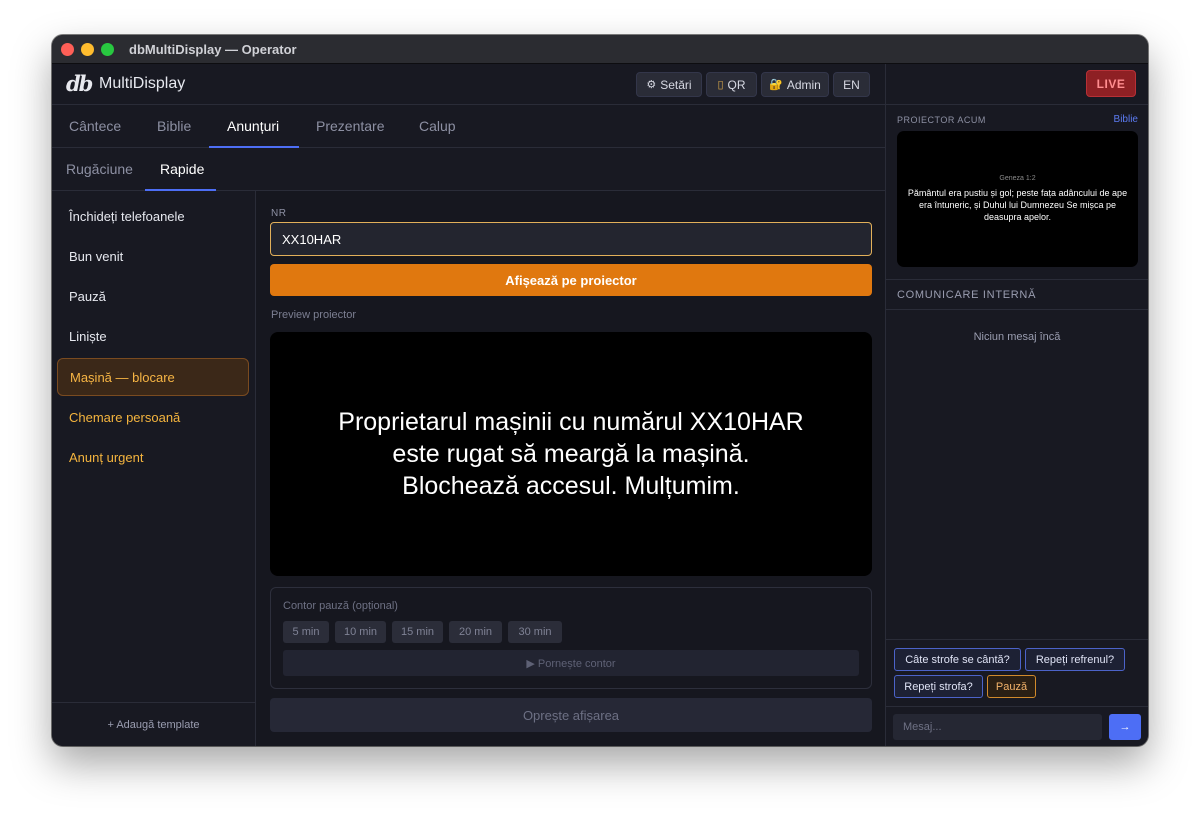 This screenshot has height=814, width=1200. What do you see at coordinates (437, 126) in the screenshot?
I see `tab-calup: Calup` at bounding box center [437, 126].